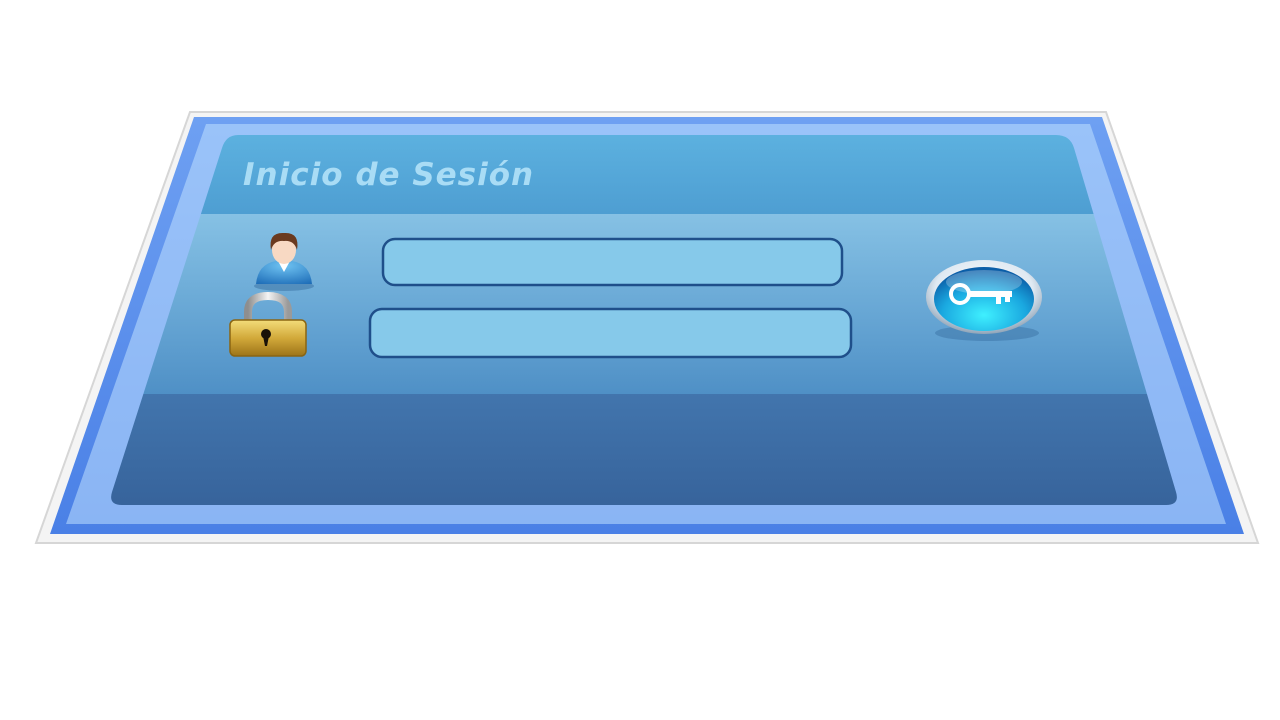  I want to click on footer-band, so click(644, 449).